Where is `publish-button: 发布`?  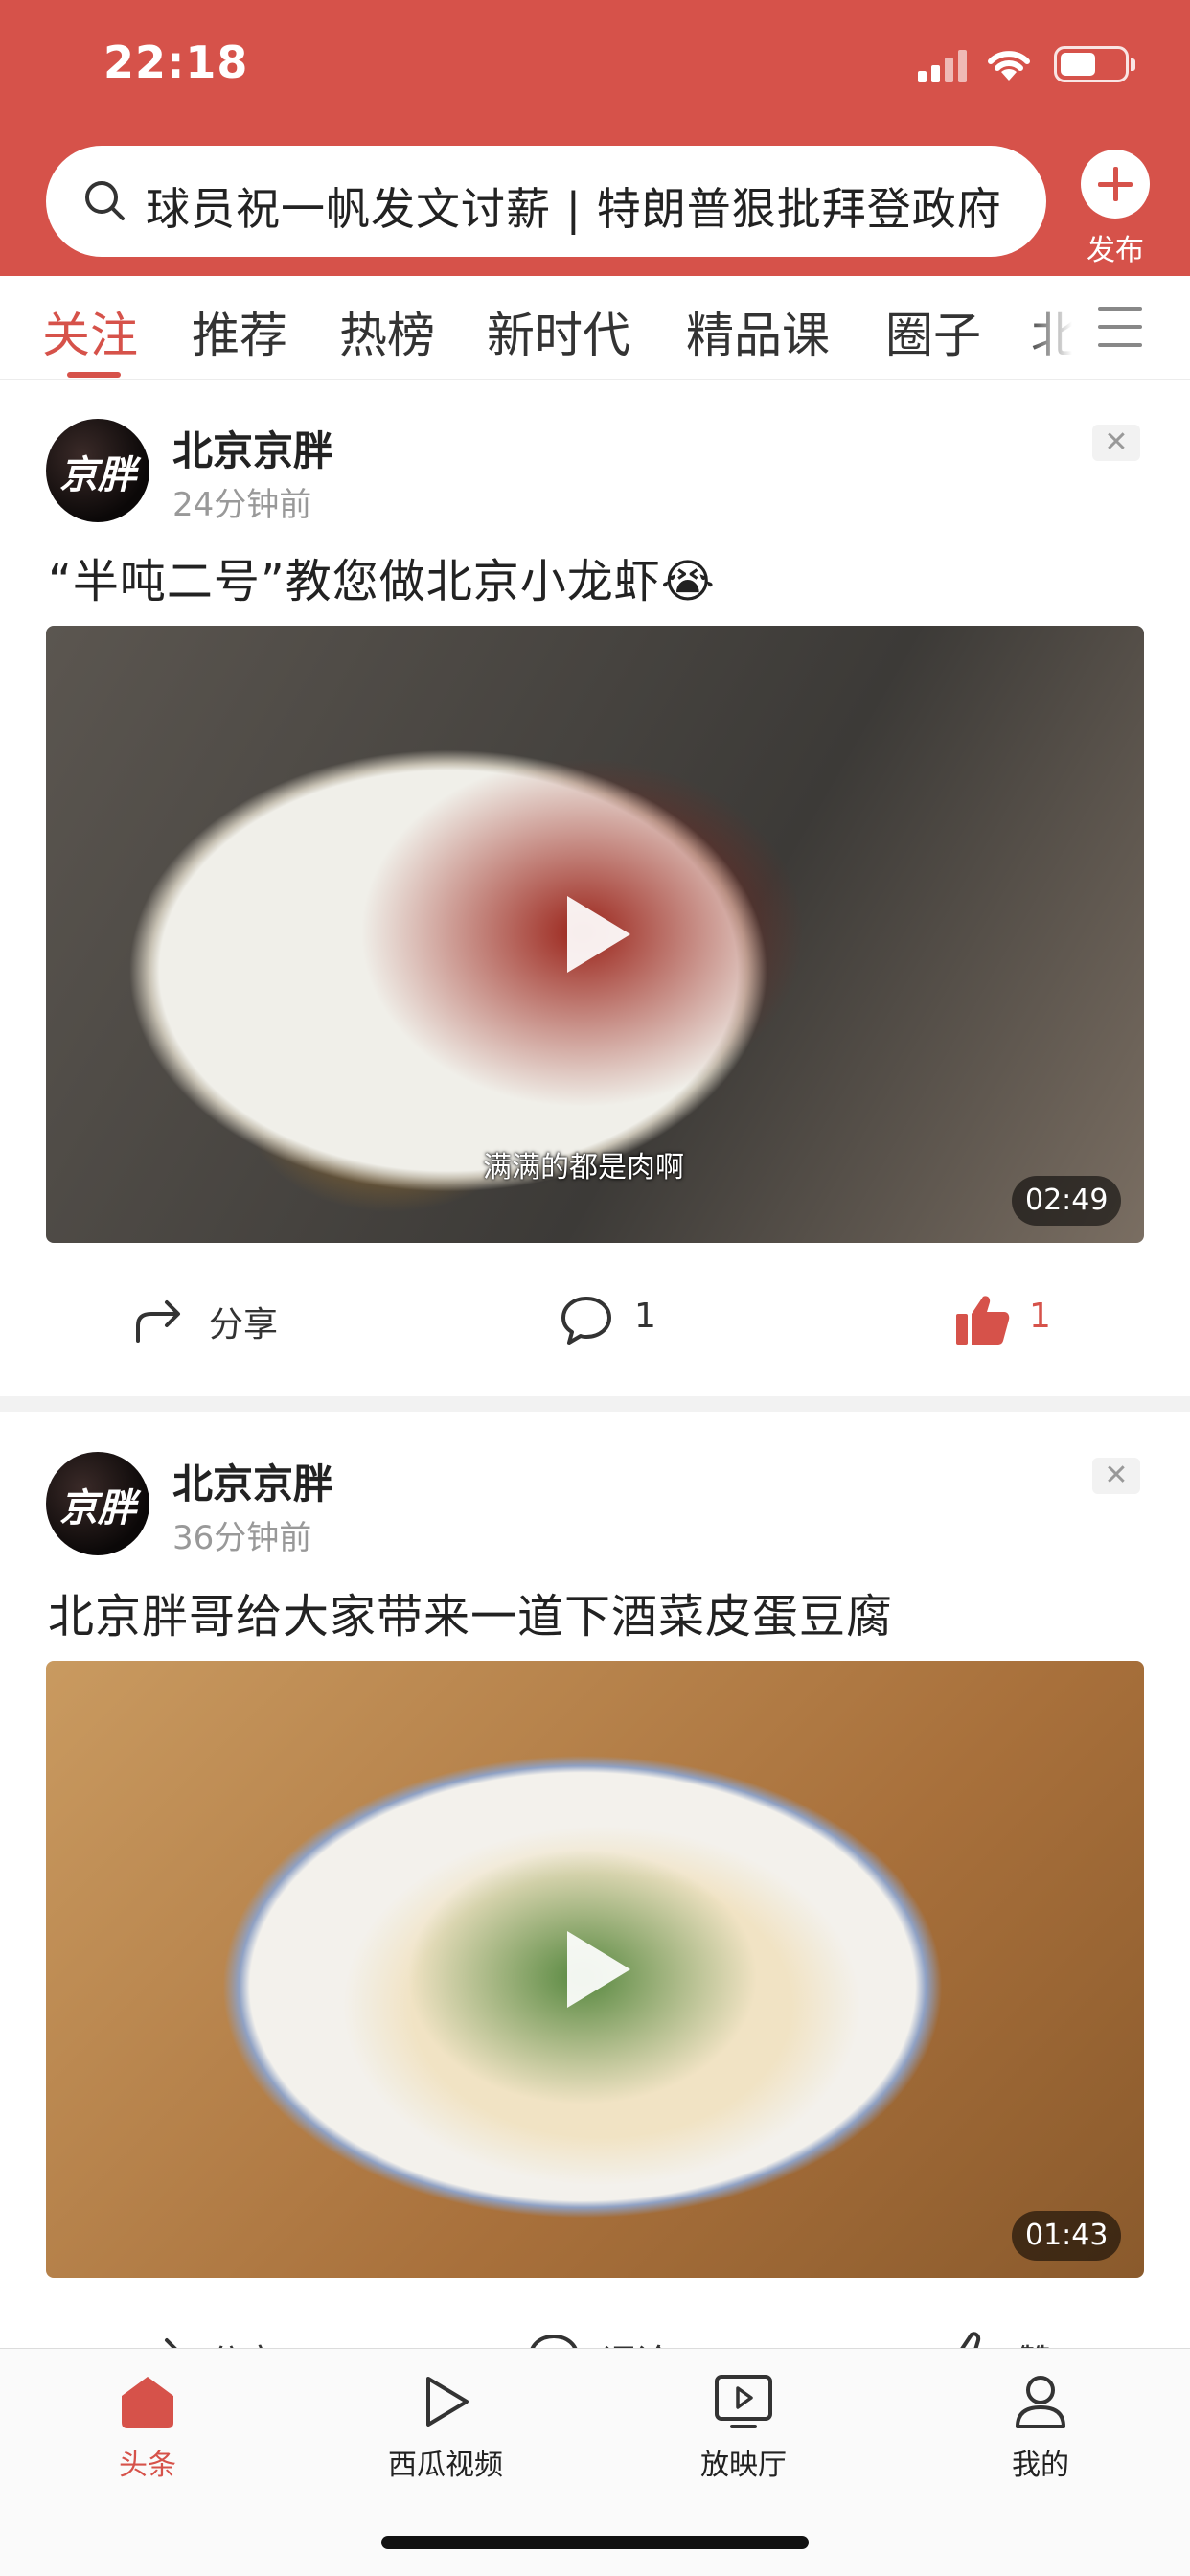
publish-button: 发布 is located at coordinates (1115, 209).